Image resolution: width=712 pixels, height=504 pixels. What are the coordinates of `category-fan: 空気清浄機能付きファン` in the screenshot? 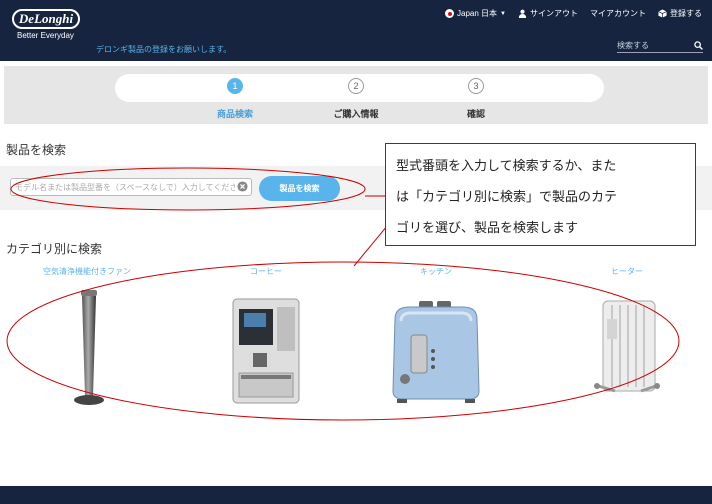 It's located at (87, 337).